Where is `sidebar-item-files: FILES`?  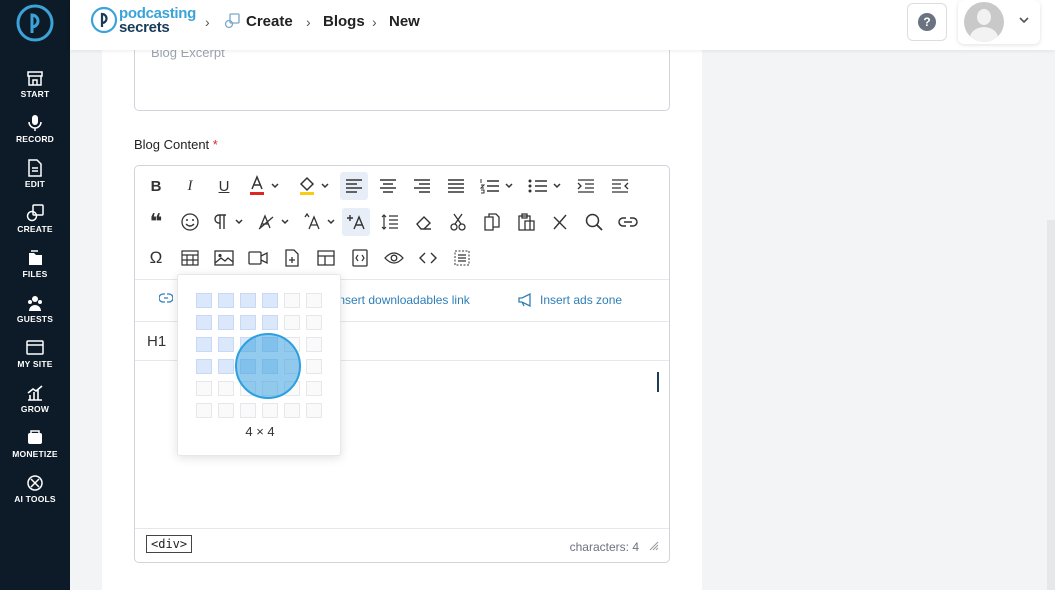
sidebar-item-files: FILES is located at coordinates (35, 265).